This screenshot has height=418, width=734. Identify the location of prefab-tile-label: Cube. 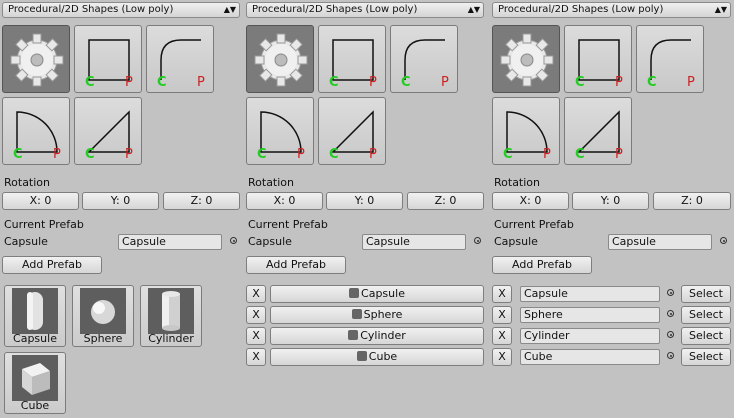
(35, 405).